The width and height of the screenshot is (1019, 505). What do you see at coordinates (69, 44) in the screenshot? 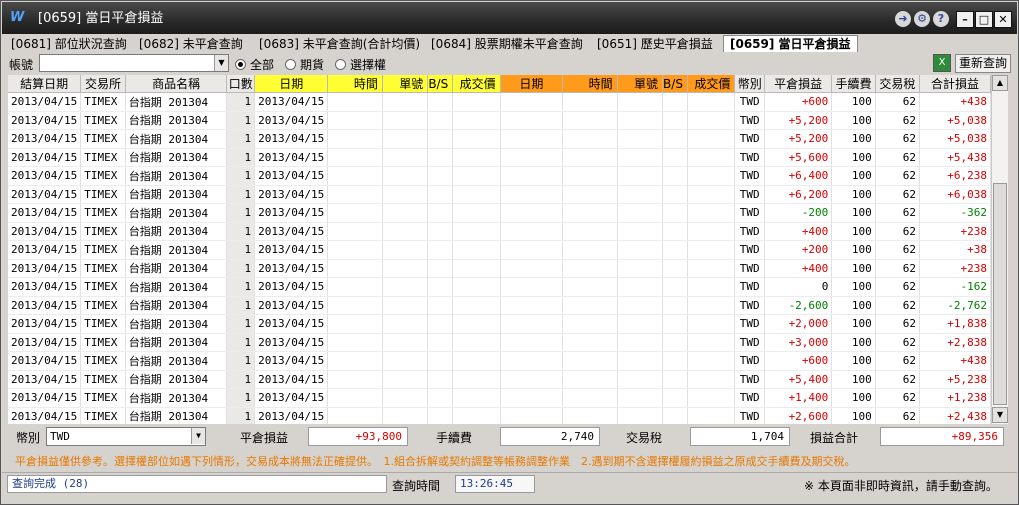
I see `tab-0681: [0681] 部位狀況查詢` at bounding box center [69, 44].